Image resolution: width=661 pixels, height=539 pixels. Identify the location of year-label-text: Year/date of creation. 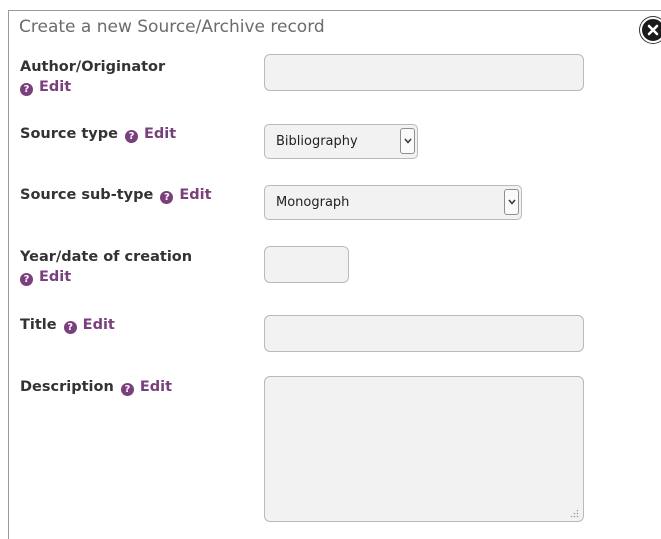
(106, 257).